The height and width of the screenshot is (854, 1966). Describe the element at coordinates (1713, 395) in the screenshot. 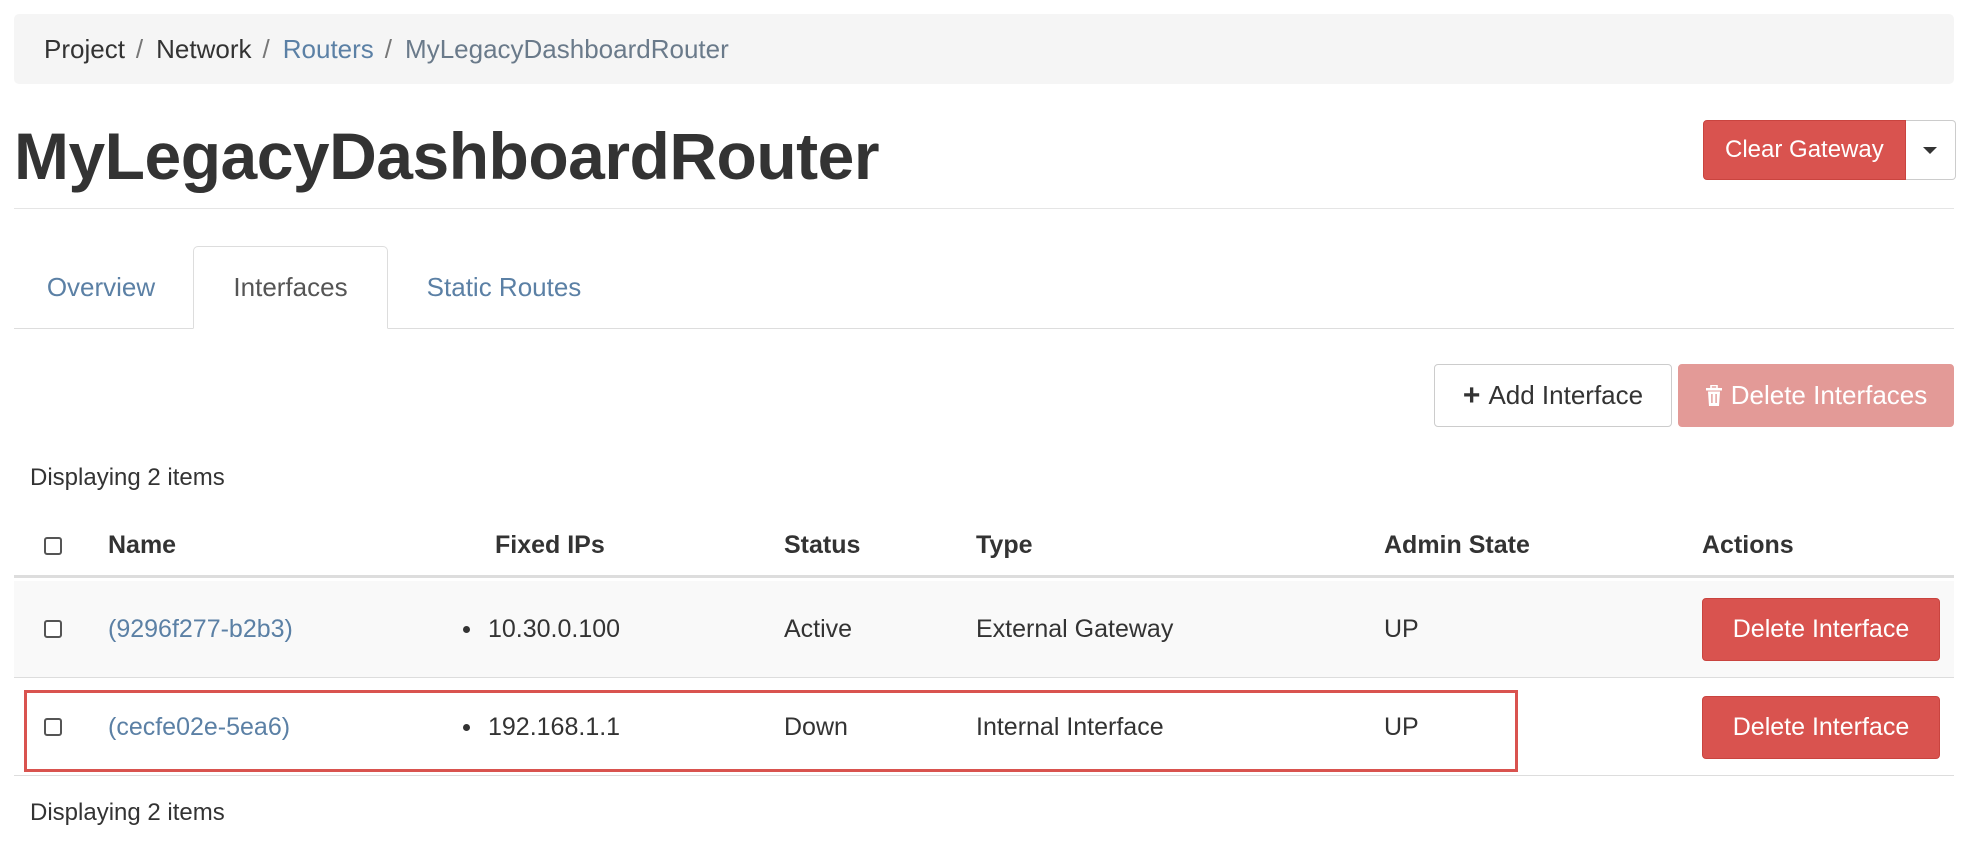

I see `trash-icon` at that location.